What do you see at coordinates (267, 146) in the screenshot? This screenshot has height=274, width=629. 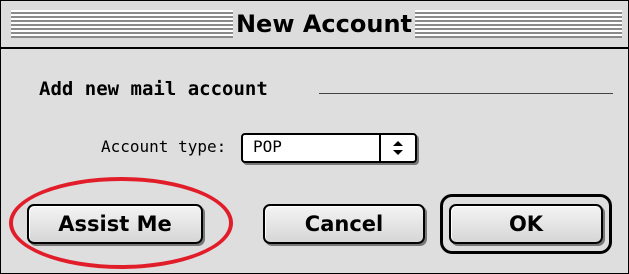 I see `account-type-value: POP` at bounding box center [267, 146].